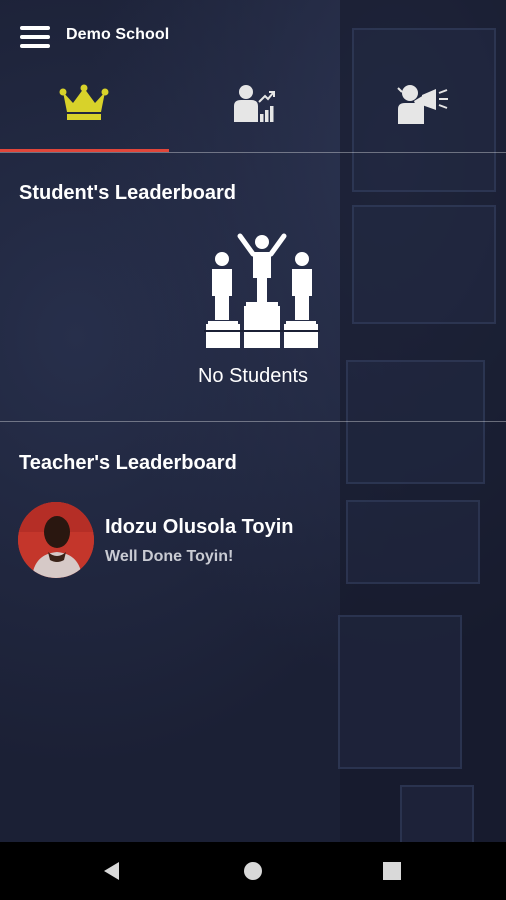 The height and width of the screenshot is (900, 506). I want to click on tab-leaderboard, so click(84, 113).